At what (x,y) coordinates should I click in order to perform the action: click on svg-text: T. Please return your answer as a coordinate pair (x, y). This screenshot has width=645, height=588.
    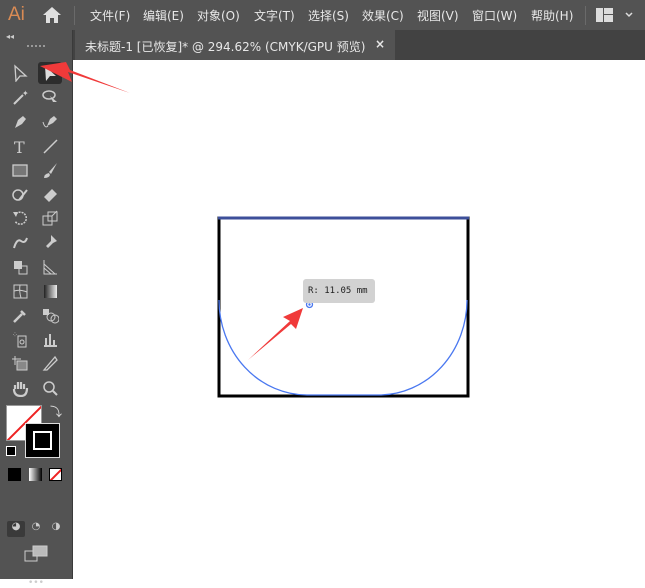
    Looking at the image, I should click on (19, 146).